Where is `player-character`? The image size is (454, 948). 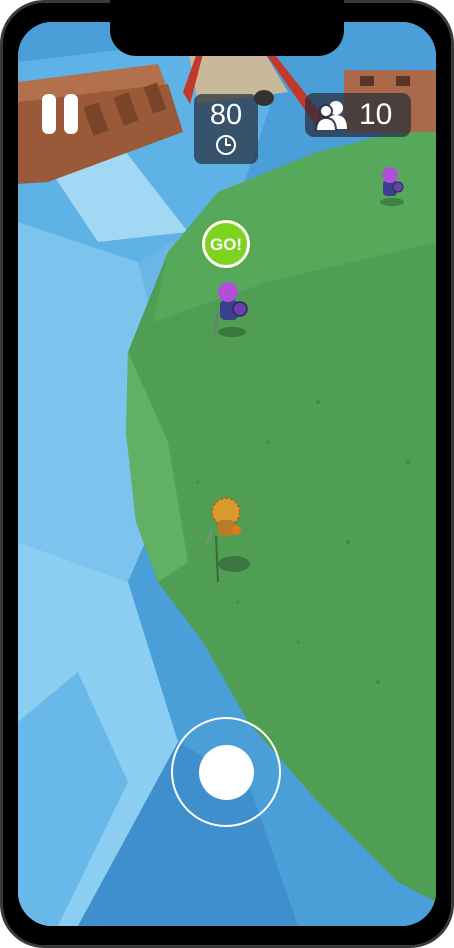 player-character is located at coordinates (227, 539).